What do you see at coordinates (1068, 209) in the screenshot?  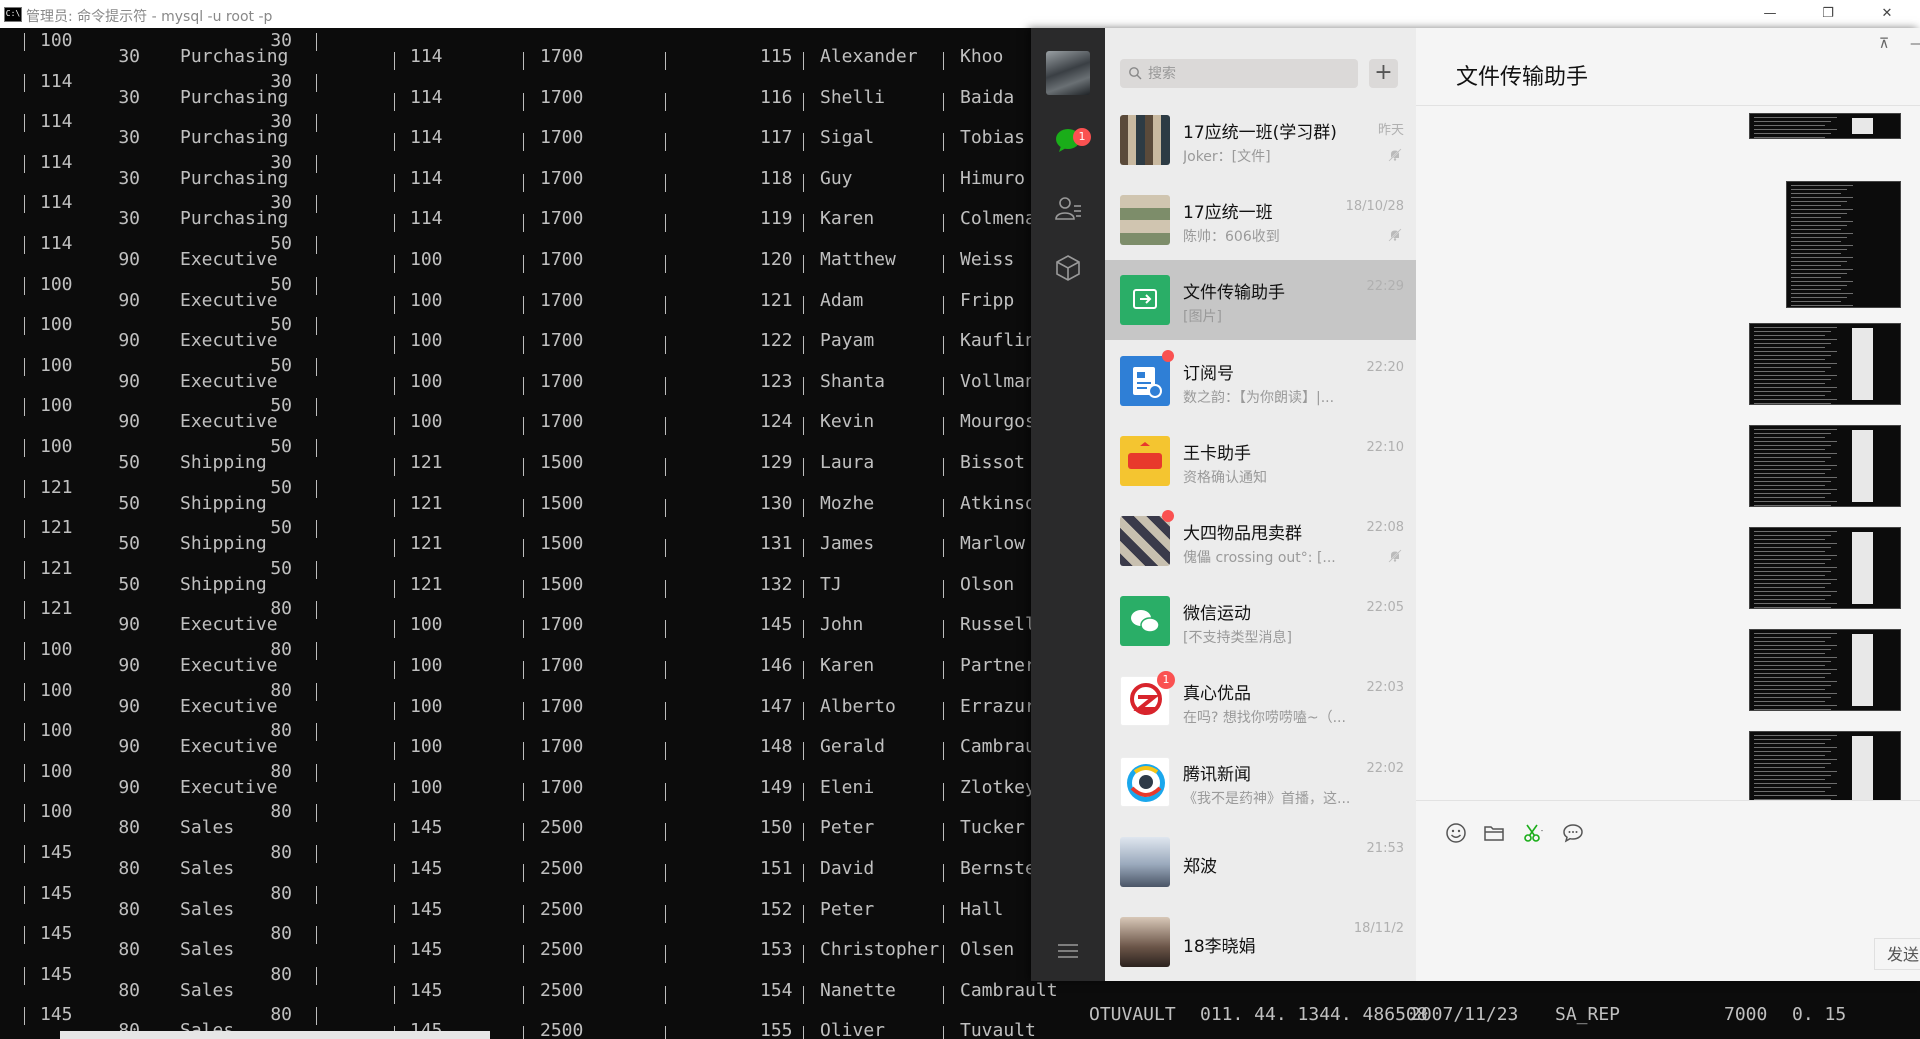 I see `contacts-icon` at bounding box center [1068, 209].